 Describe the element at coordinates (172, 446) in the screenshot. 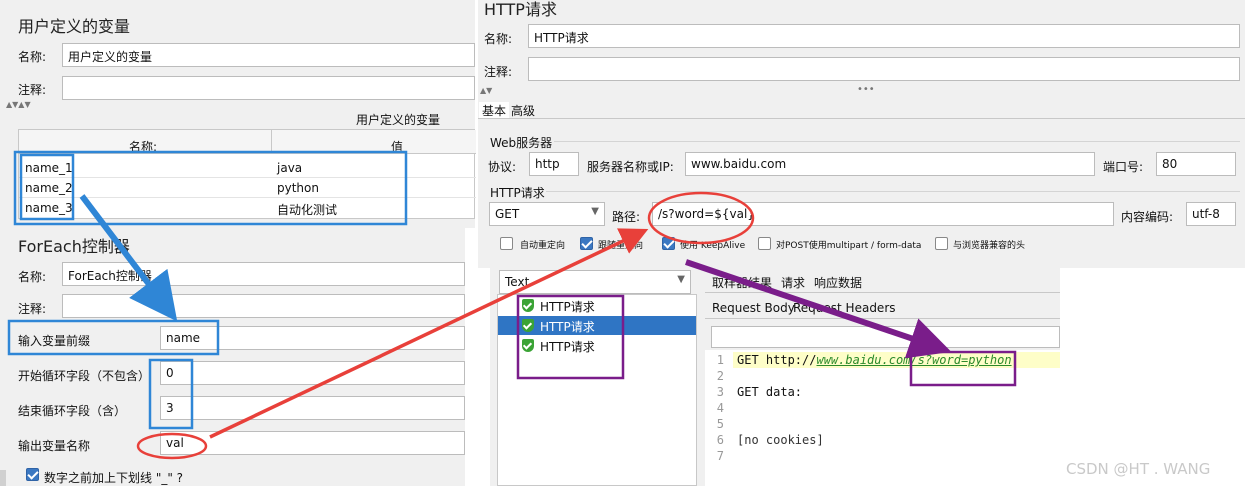

I see `highlight-ellipse-val` at that location.